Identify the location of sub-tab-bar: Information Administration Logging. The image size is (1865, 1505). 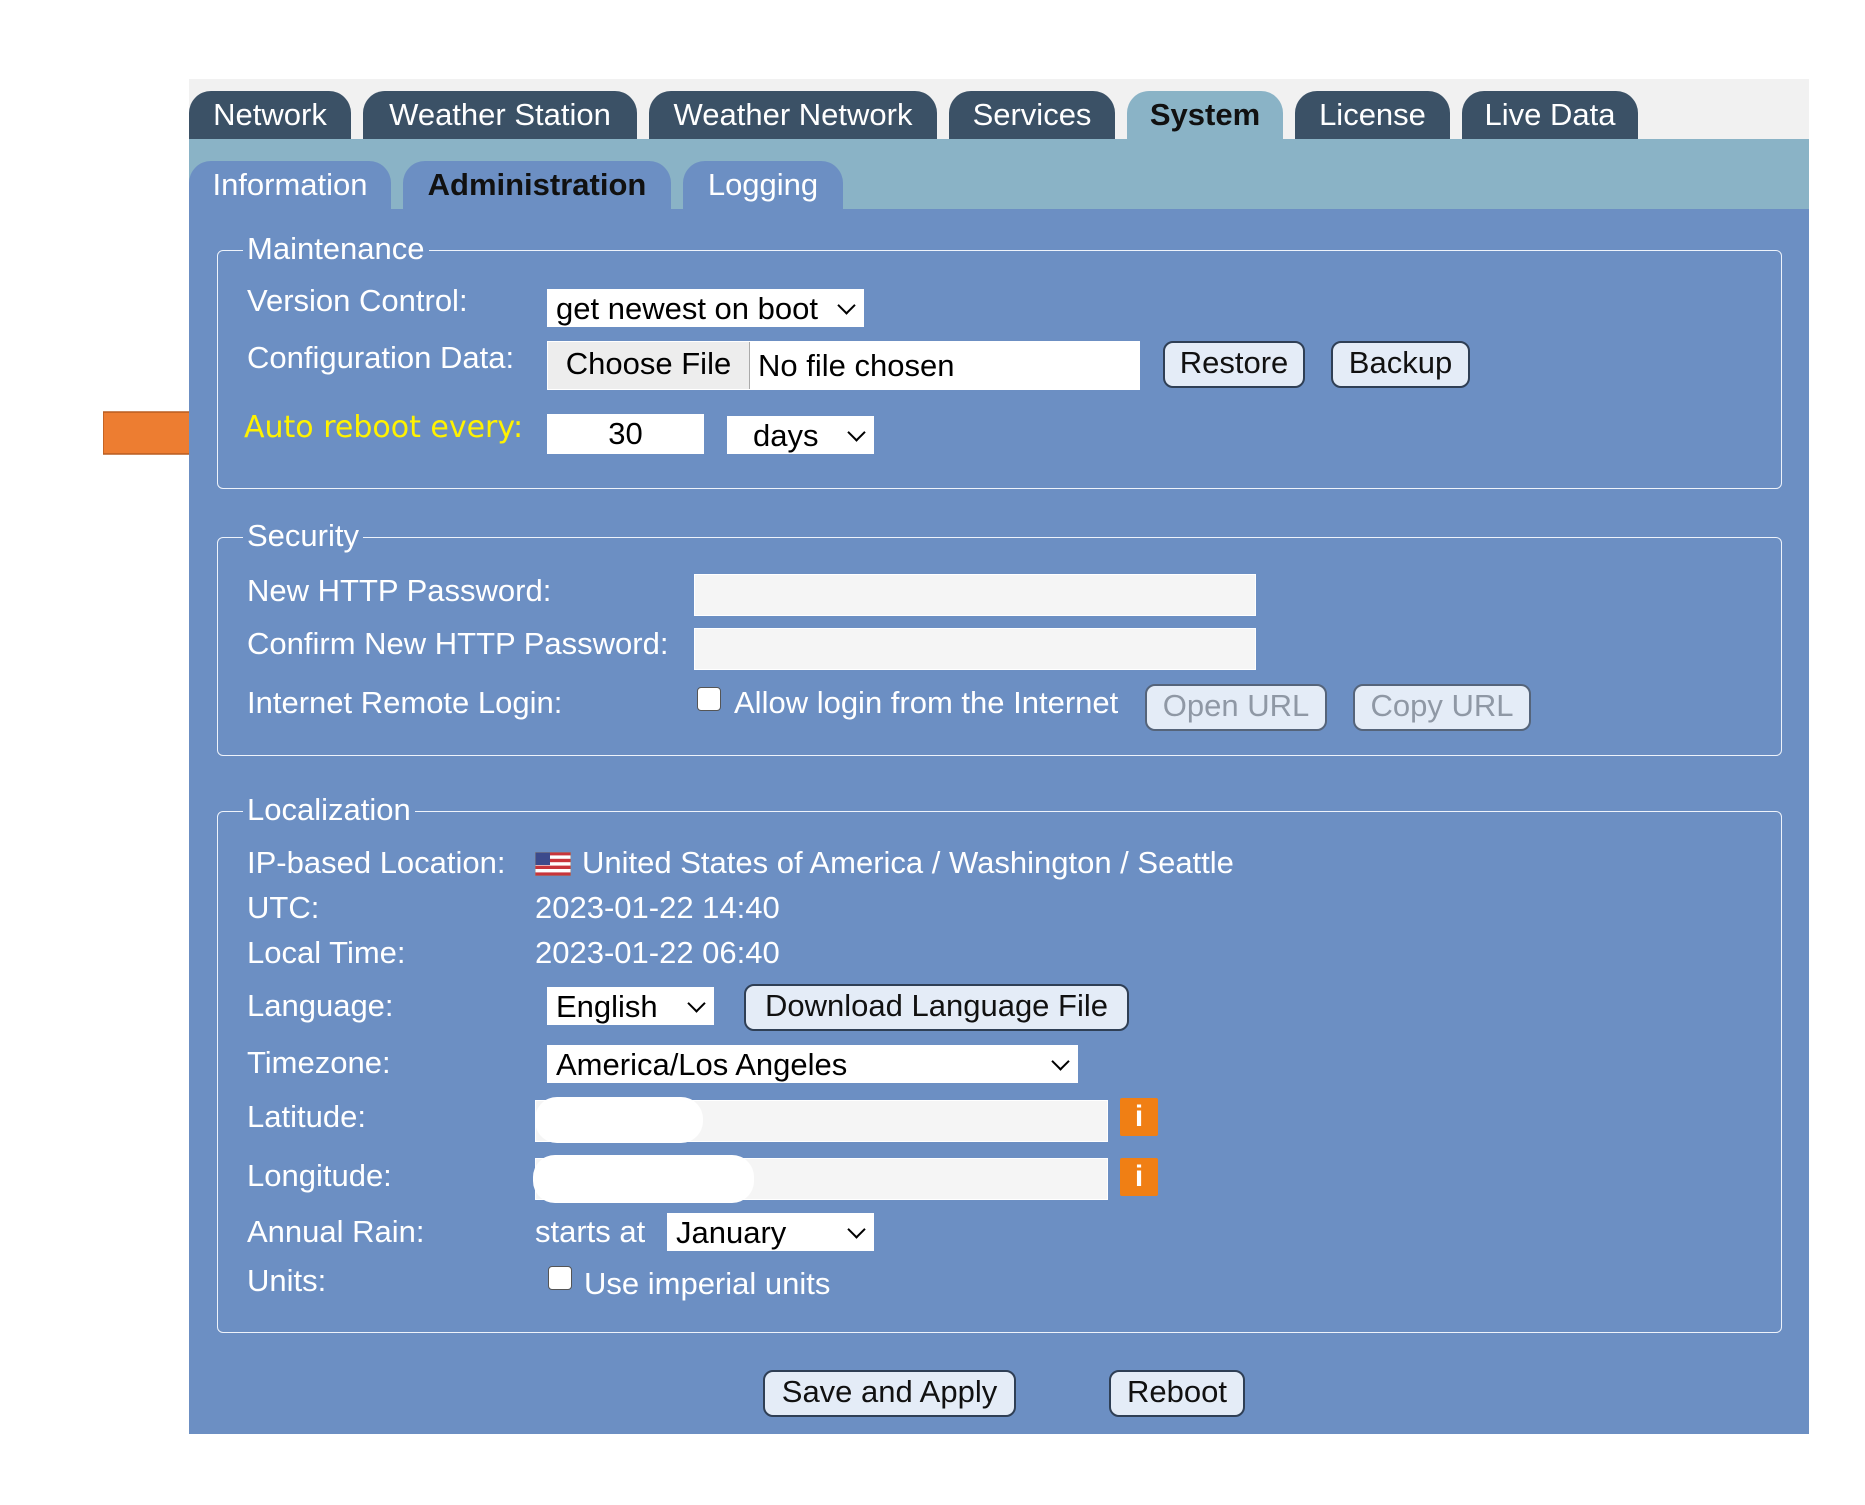
(999, 174).